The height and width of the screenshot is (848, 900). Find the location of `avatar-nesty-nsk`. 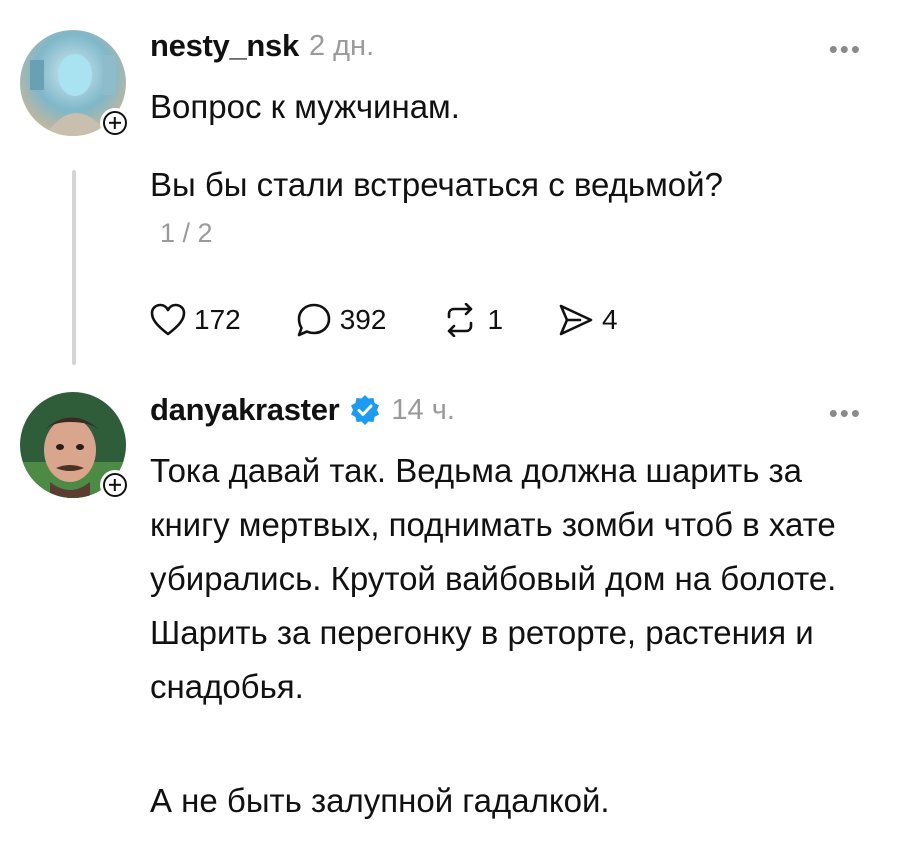

avatar-nesty-nsk is located at coordinates (75, 84).